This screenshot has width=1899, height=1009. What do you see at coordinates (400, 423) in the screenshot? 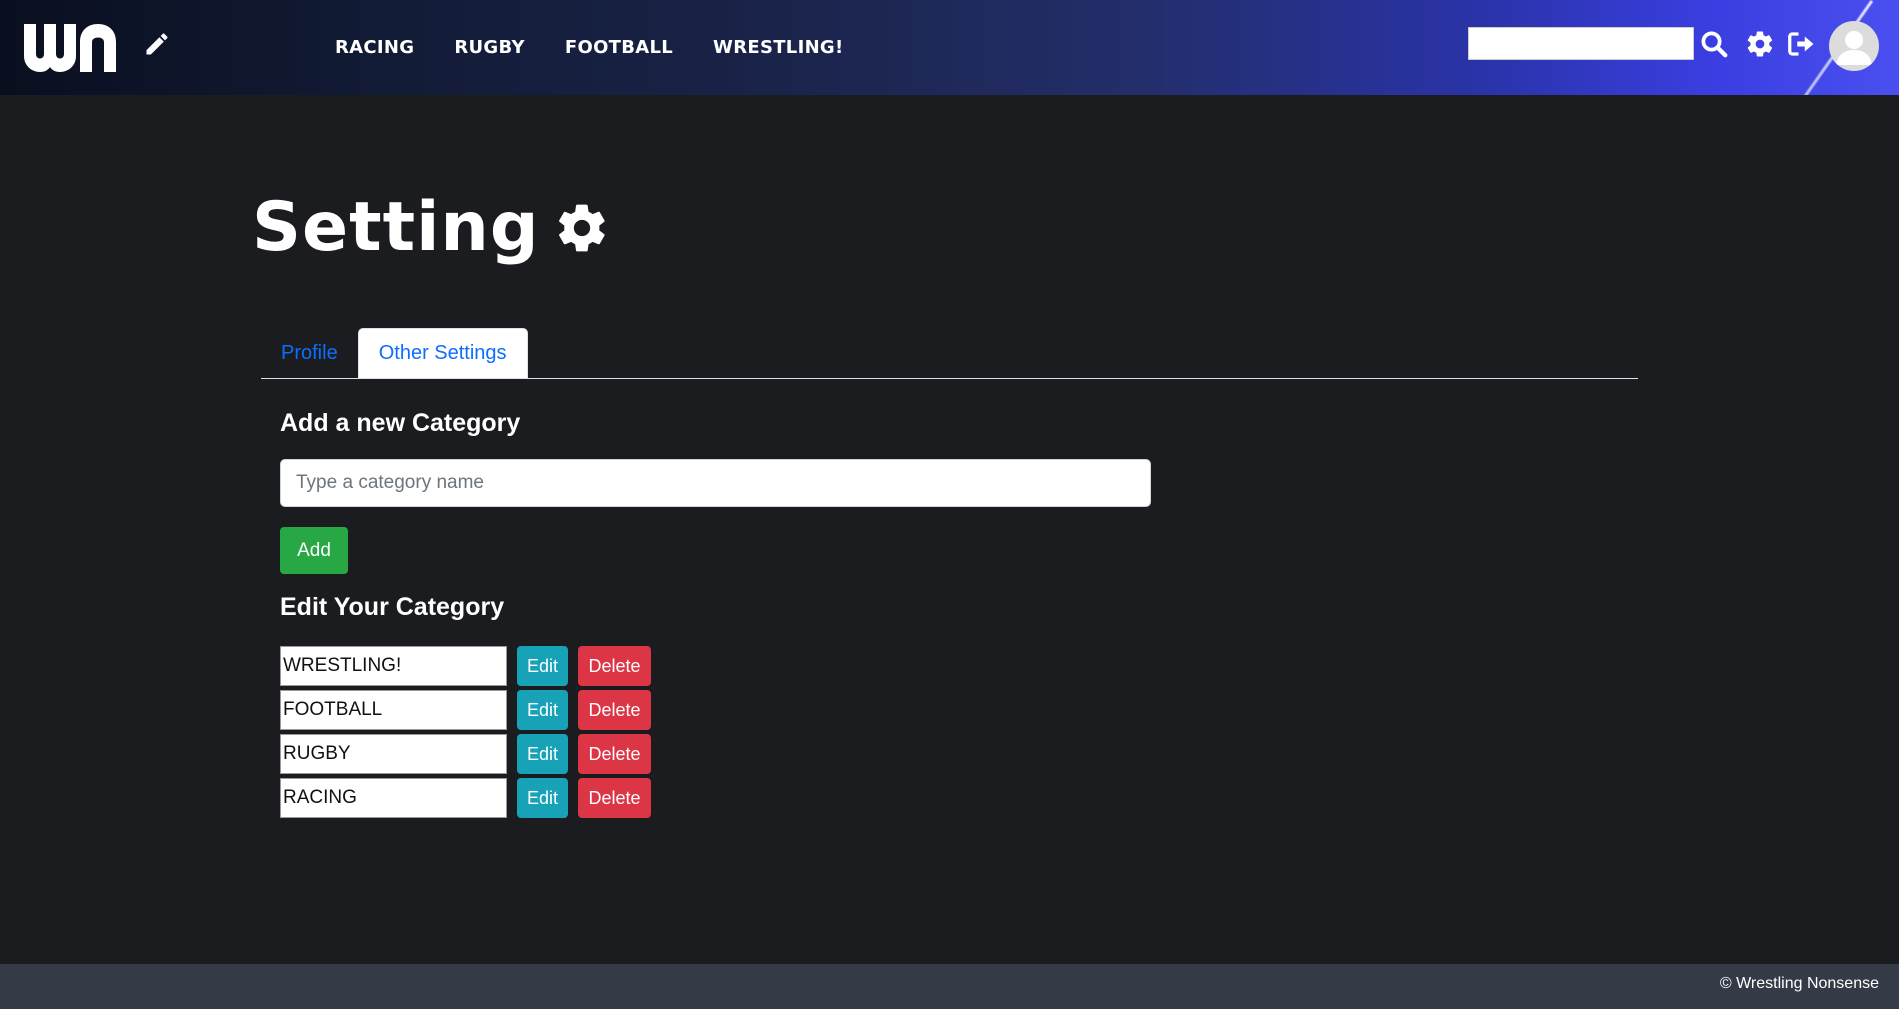
I see `add-category-heading: Add a new Category` at bounding box center [400, 423].